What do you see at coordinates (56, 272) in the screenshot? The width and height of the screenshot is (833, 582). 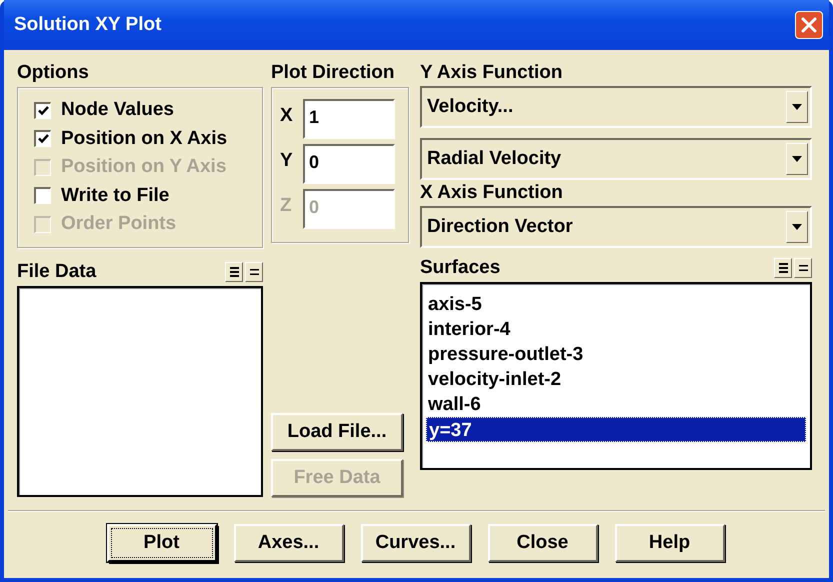 I see `list-label: File Data` at bounding box center [56, 272].